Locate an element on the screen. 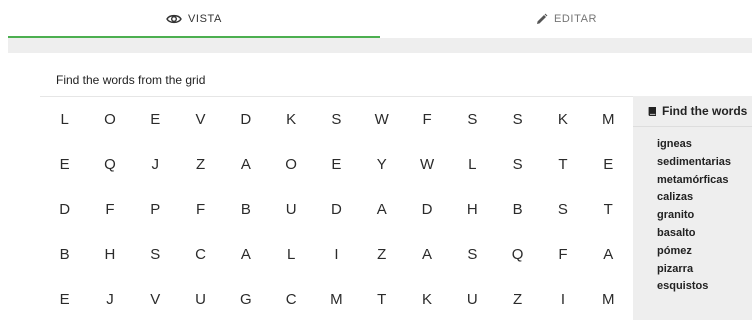 The width and height of the screenshot is (752, 322). word-list-item: calizas is located at coordinates (675, 197).